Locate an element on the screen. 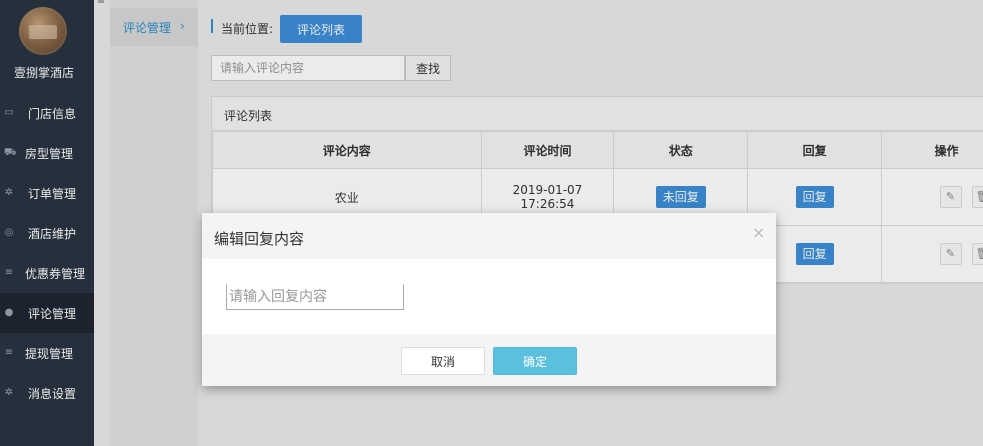 This screenshot has width=983, height=446. dialog-footer: 取消 确定 is located at coordinates (489, 360).